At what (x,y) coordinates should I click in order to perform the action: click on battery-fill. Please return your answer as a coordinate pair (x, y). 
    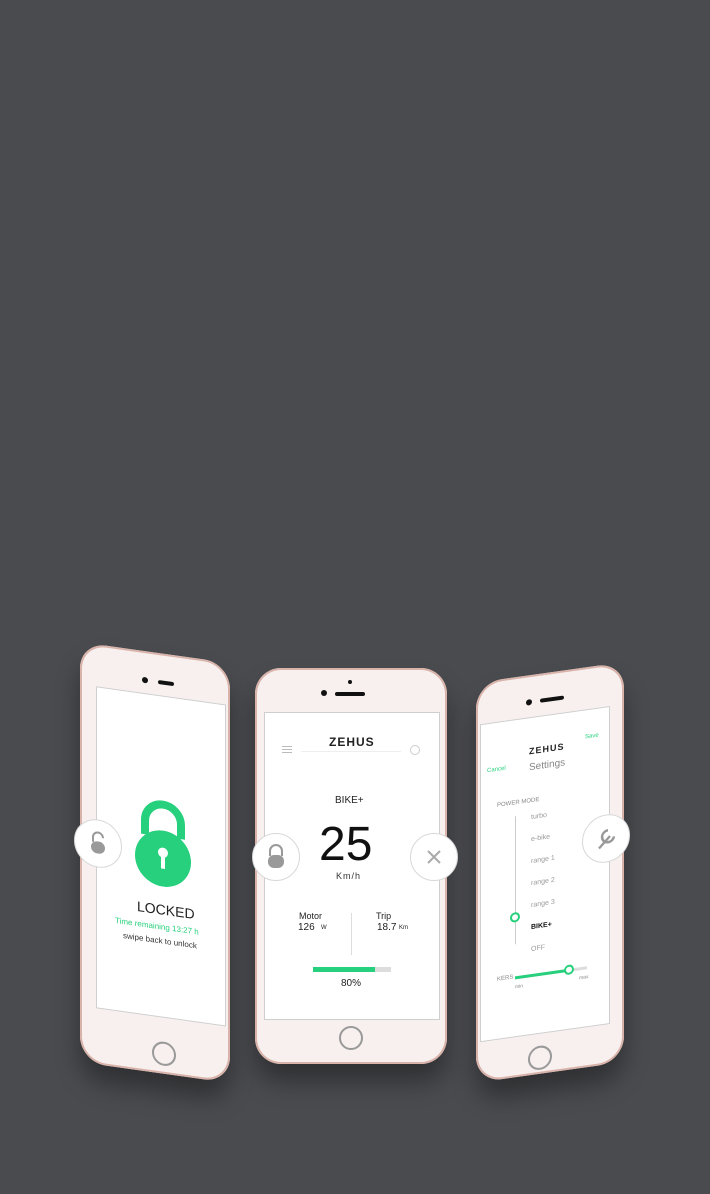
    Looking at the image, I should click on (344, 969).